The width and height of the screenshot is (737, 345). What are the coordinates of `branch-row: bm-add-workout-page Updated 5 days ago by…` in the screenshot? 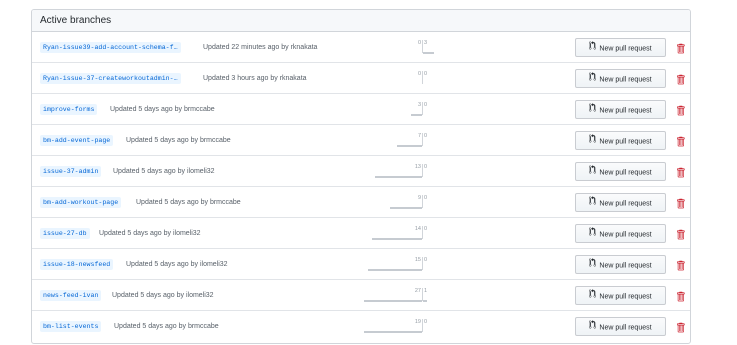 It's located at (361, 202).